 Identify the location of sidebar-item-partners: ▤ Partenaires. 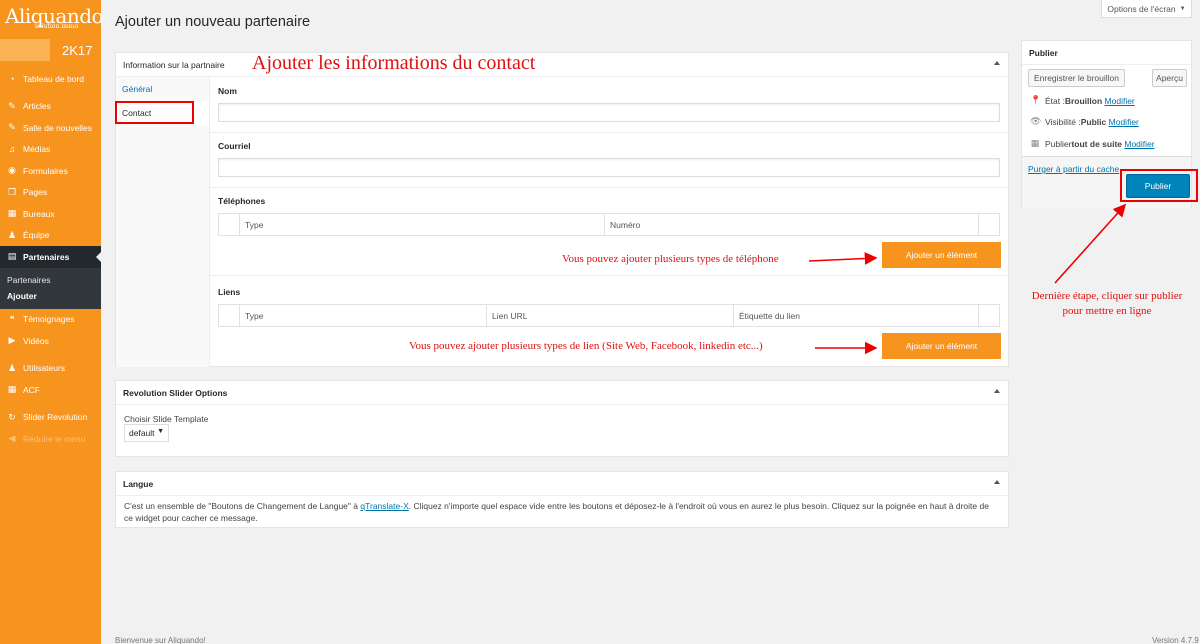
(50, 257).